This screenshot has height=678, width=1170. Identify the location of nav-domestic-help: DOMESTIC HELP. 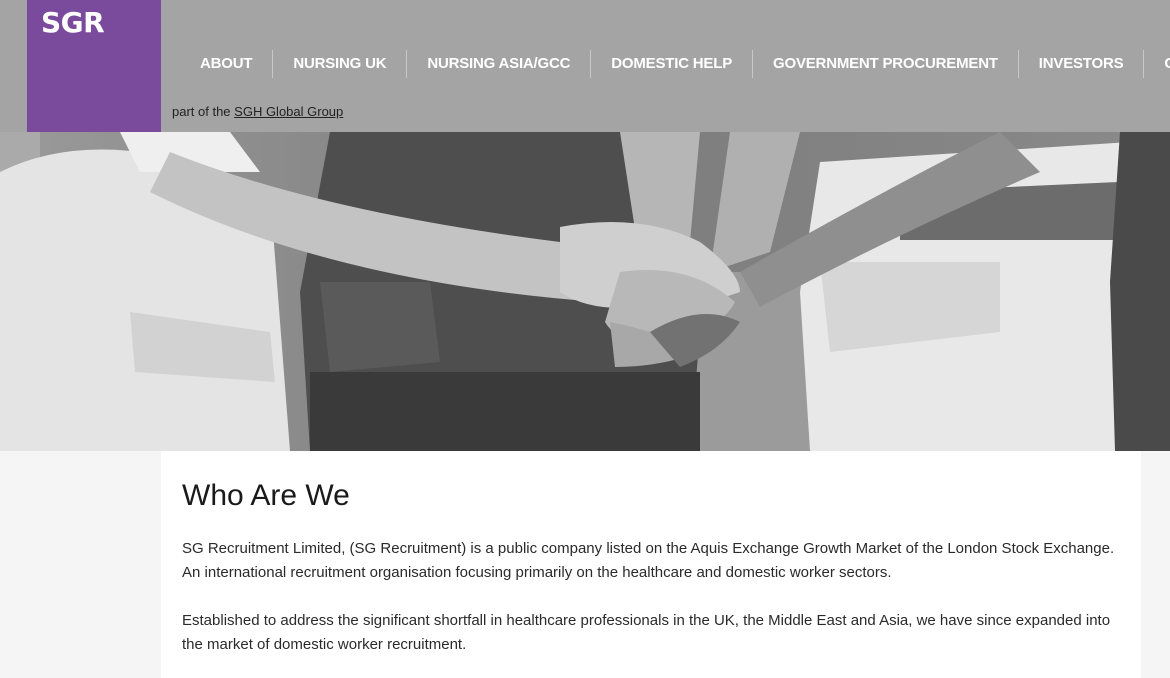
(672, 64).